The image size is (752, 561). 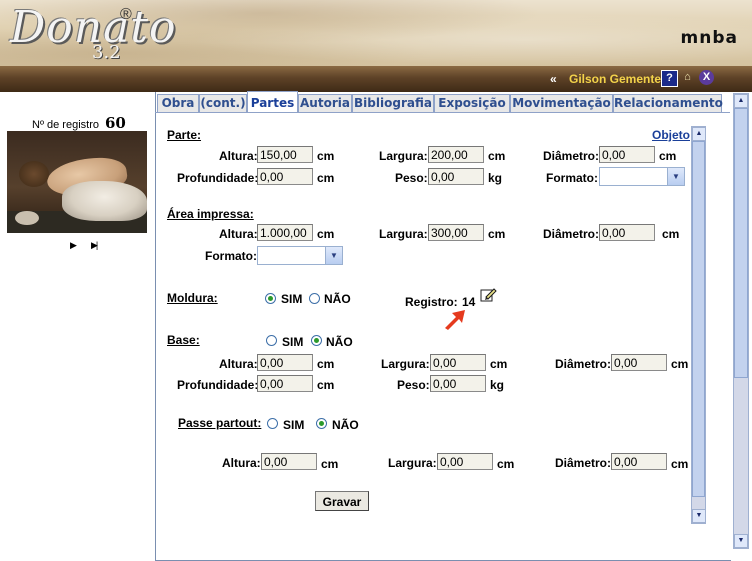 What do you see at coordinates (241, 463) in the screenshot?
I see `passe-altura-label: Altura:` at bounding box center [241, 463].